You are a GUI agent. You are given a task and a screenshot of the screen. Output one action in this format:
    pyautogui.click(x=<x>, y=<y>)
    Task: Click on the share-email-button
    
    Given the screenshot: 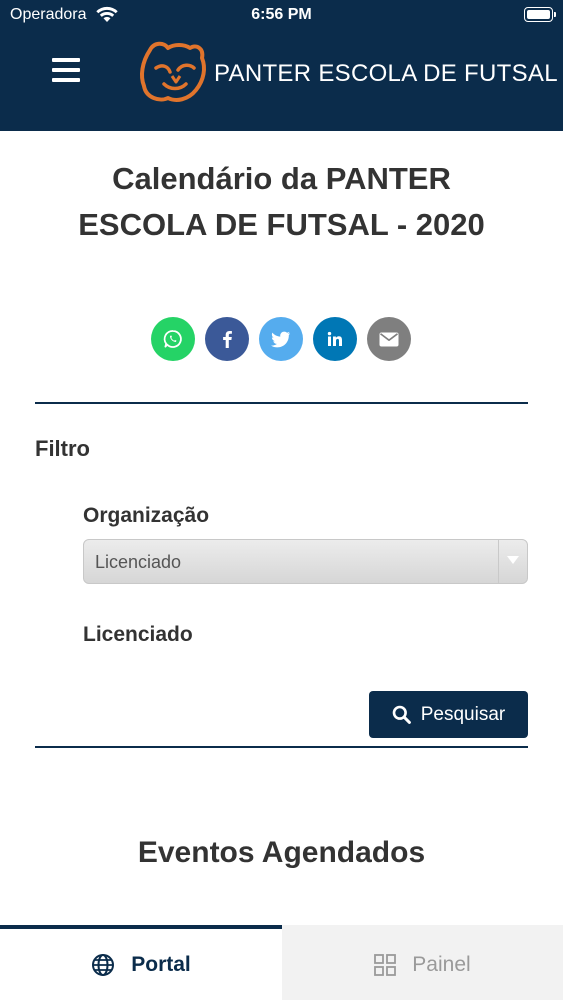 What is the action you would take?
    pyautogui.click(x=389, y=339)
    